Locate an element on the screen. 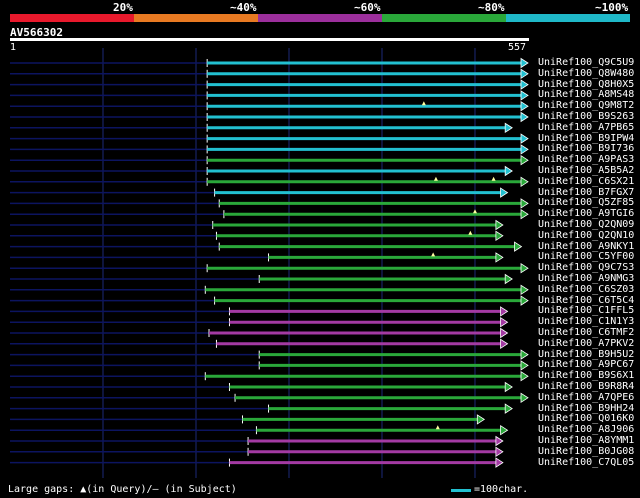 This screenshot has width=640, height=498. hit-label: UniRef100_Q2QN10 is located at coordinates (586, 235).